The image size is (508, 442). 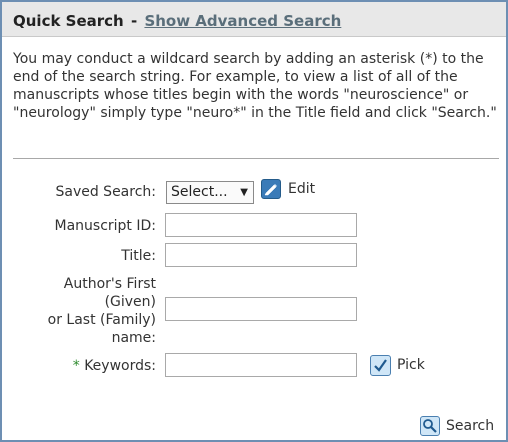 I want to click on edit-icon, so click(x=271, y=189).